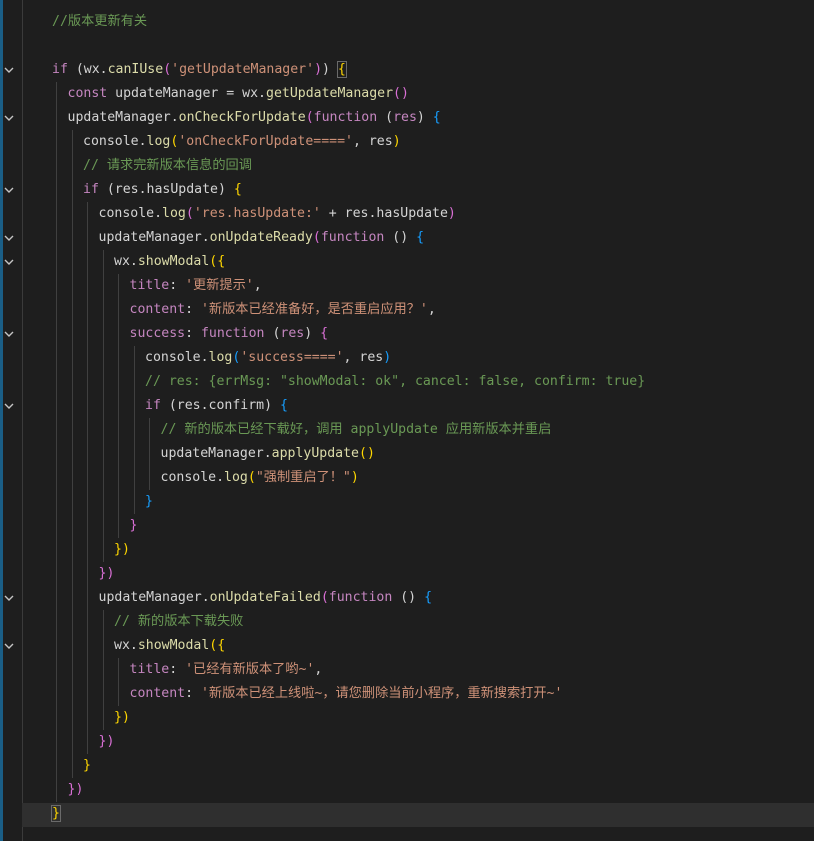 This screenshot has width=814, height=841. I want to click on code-token: //版本更新有关, so click(100, 21).